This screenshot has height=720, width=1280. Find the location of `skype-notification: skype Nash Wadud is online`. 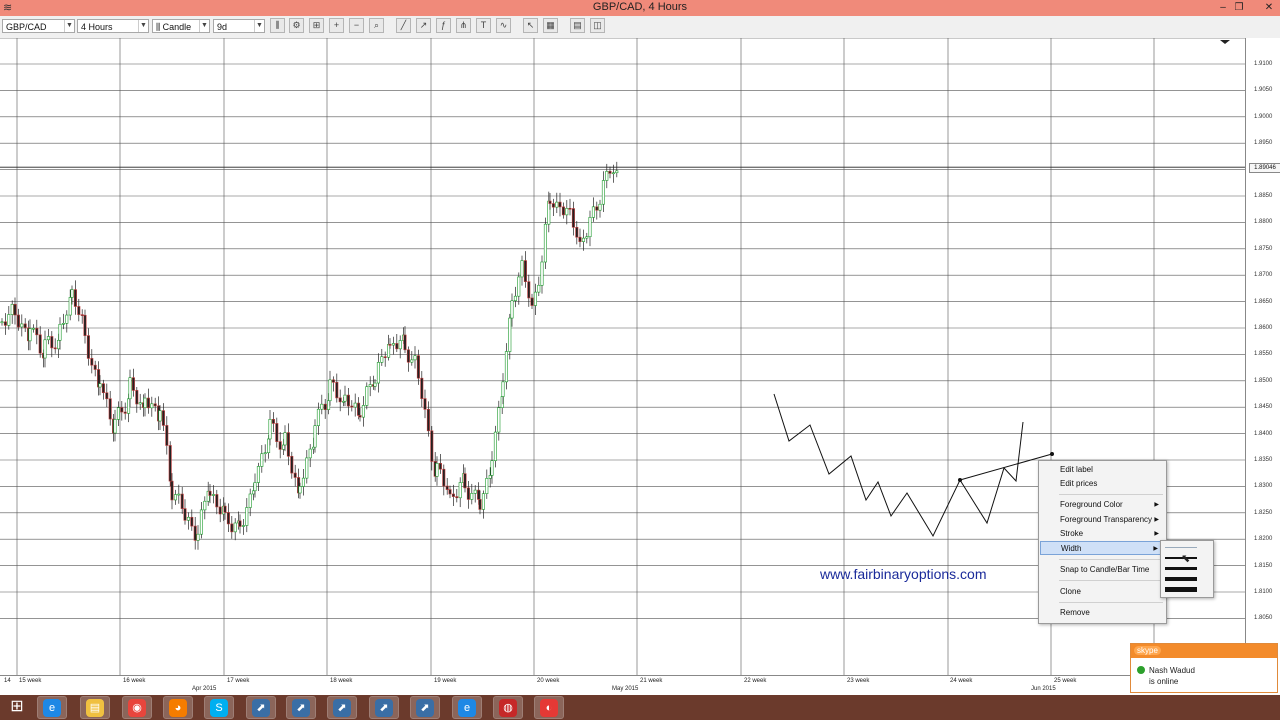

skype-notification: skype Nash Wadud is online is located at coordinates (1204, 668).